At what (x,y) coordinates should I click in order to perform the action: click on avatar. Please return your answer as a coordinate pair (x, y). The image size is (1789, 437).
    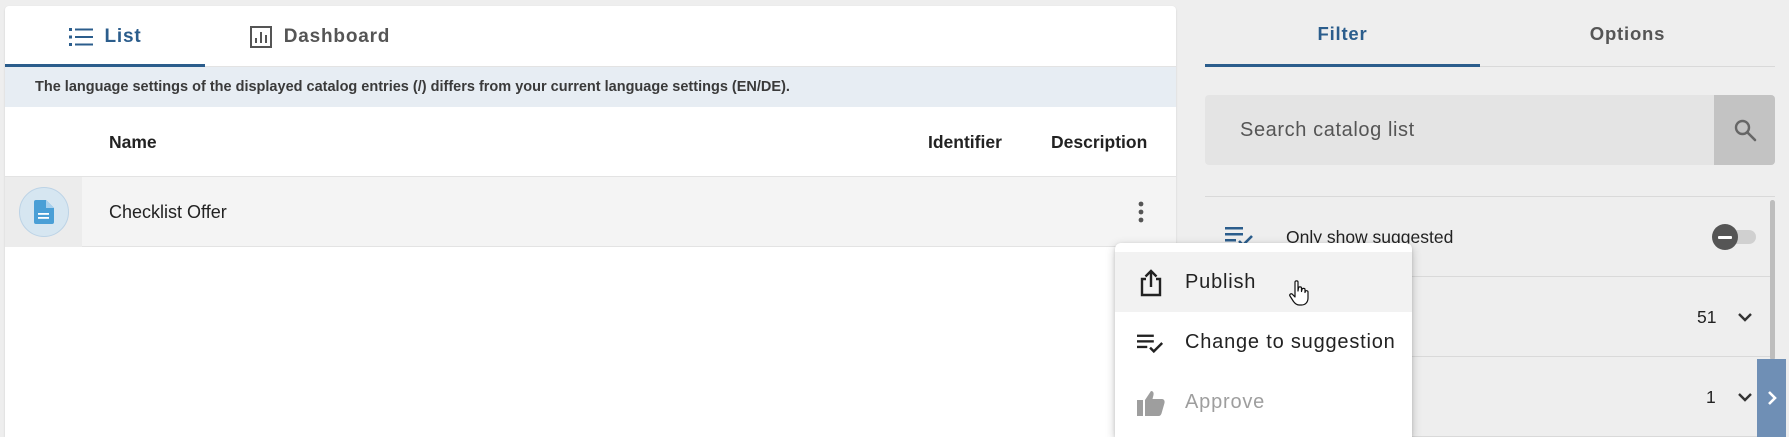
    Looking at the image, I should click on (43, 212).